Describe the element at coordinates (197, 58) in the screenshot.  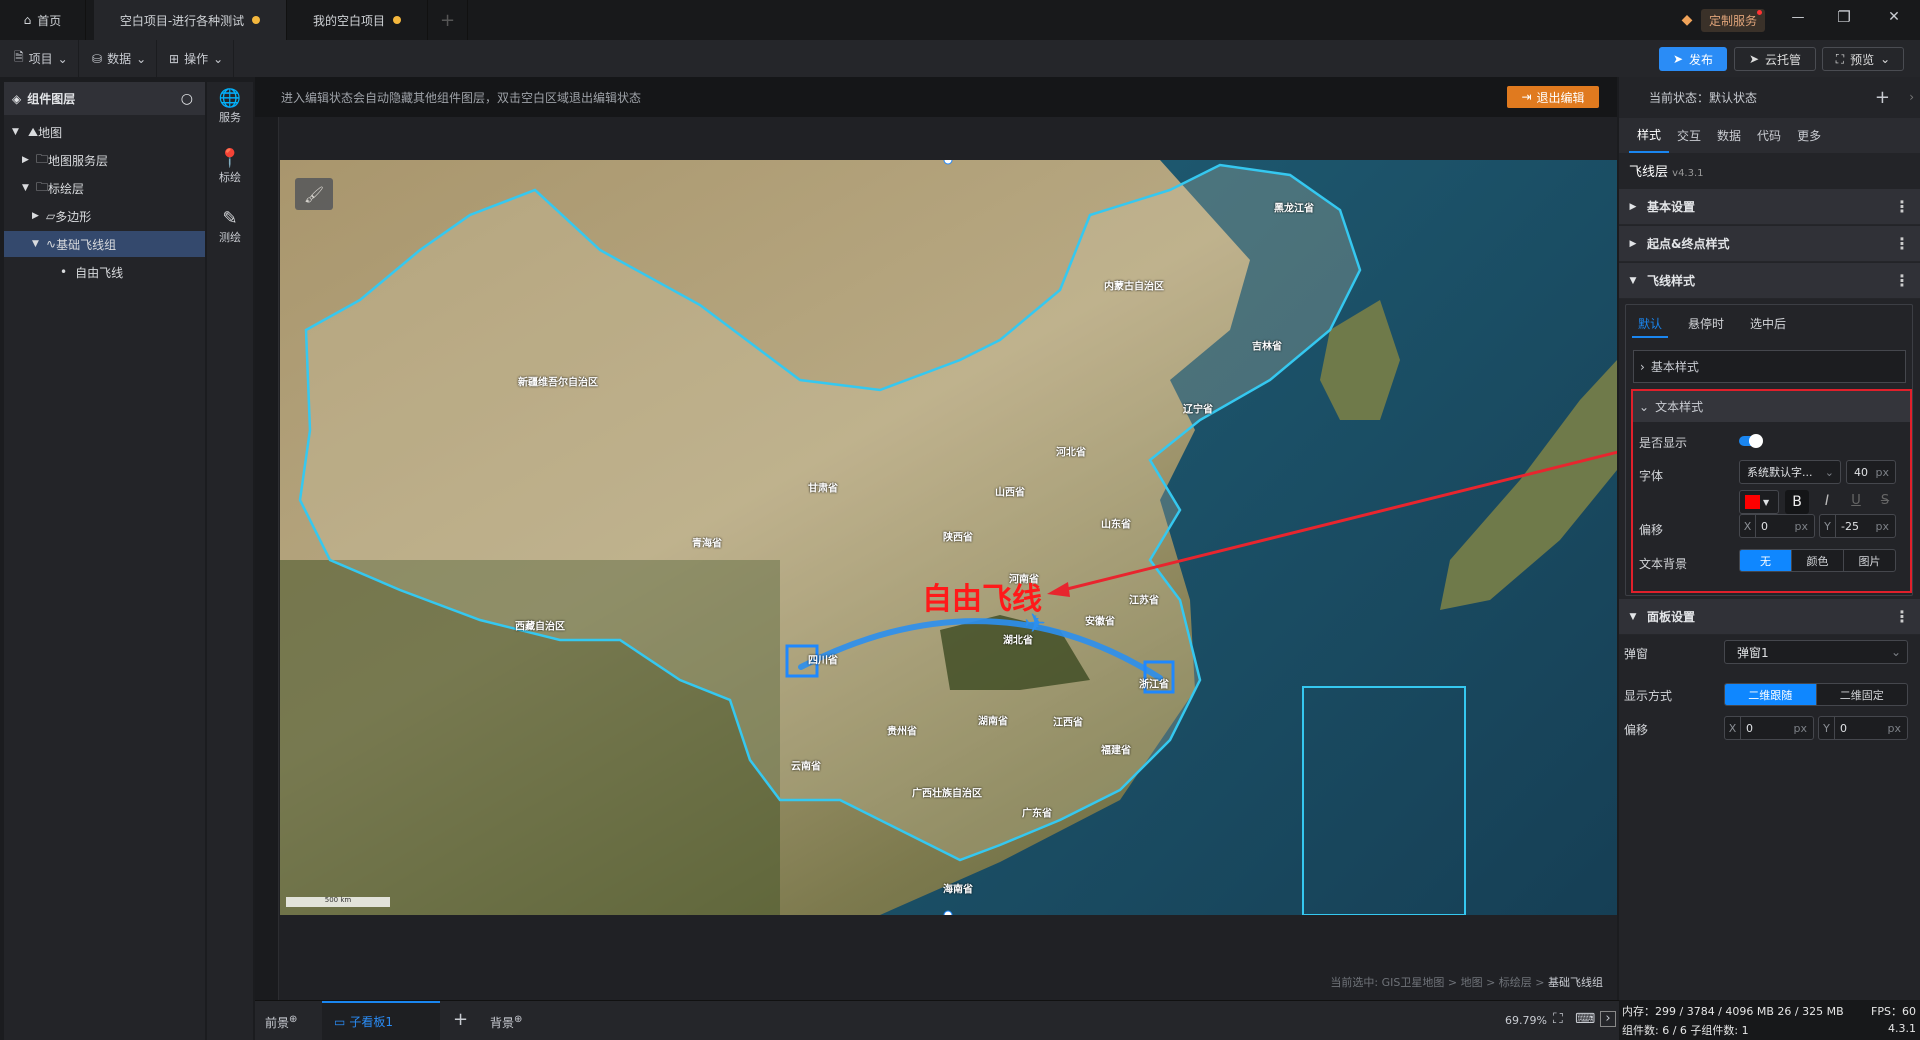
I see `menu-operate: ⊞ 操作 ⌄` at that location.